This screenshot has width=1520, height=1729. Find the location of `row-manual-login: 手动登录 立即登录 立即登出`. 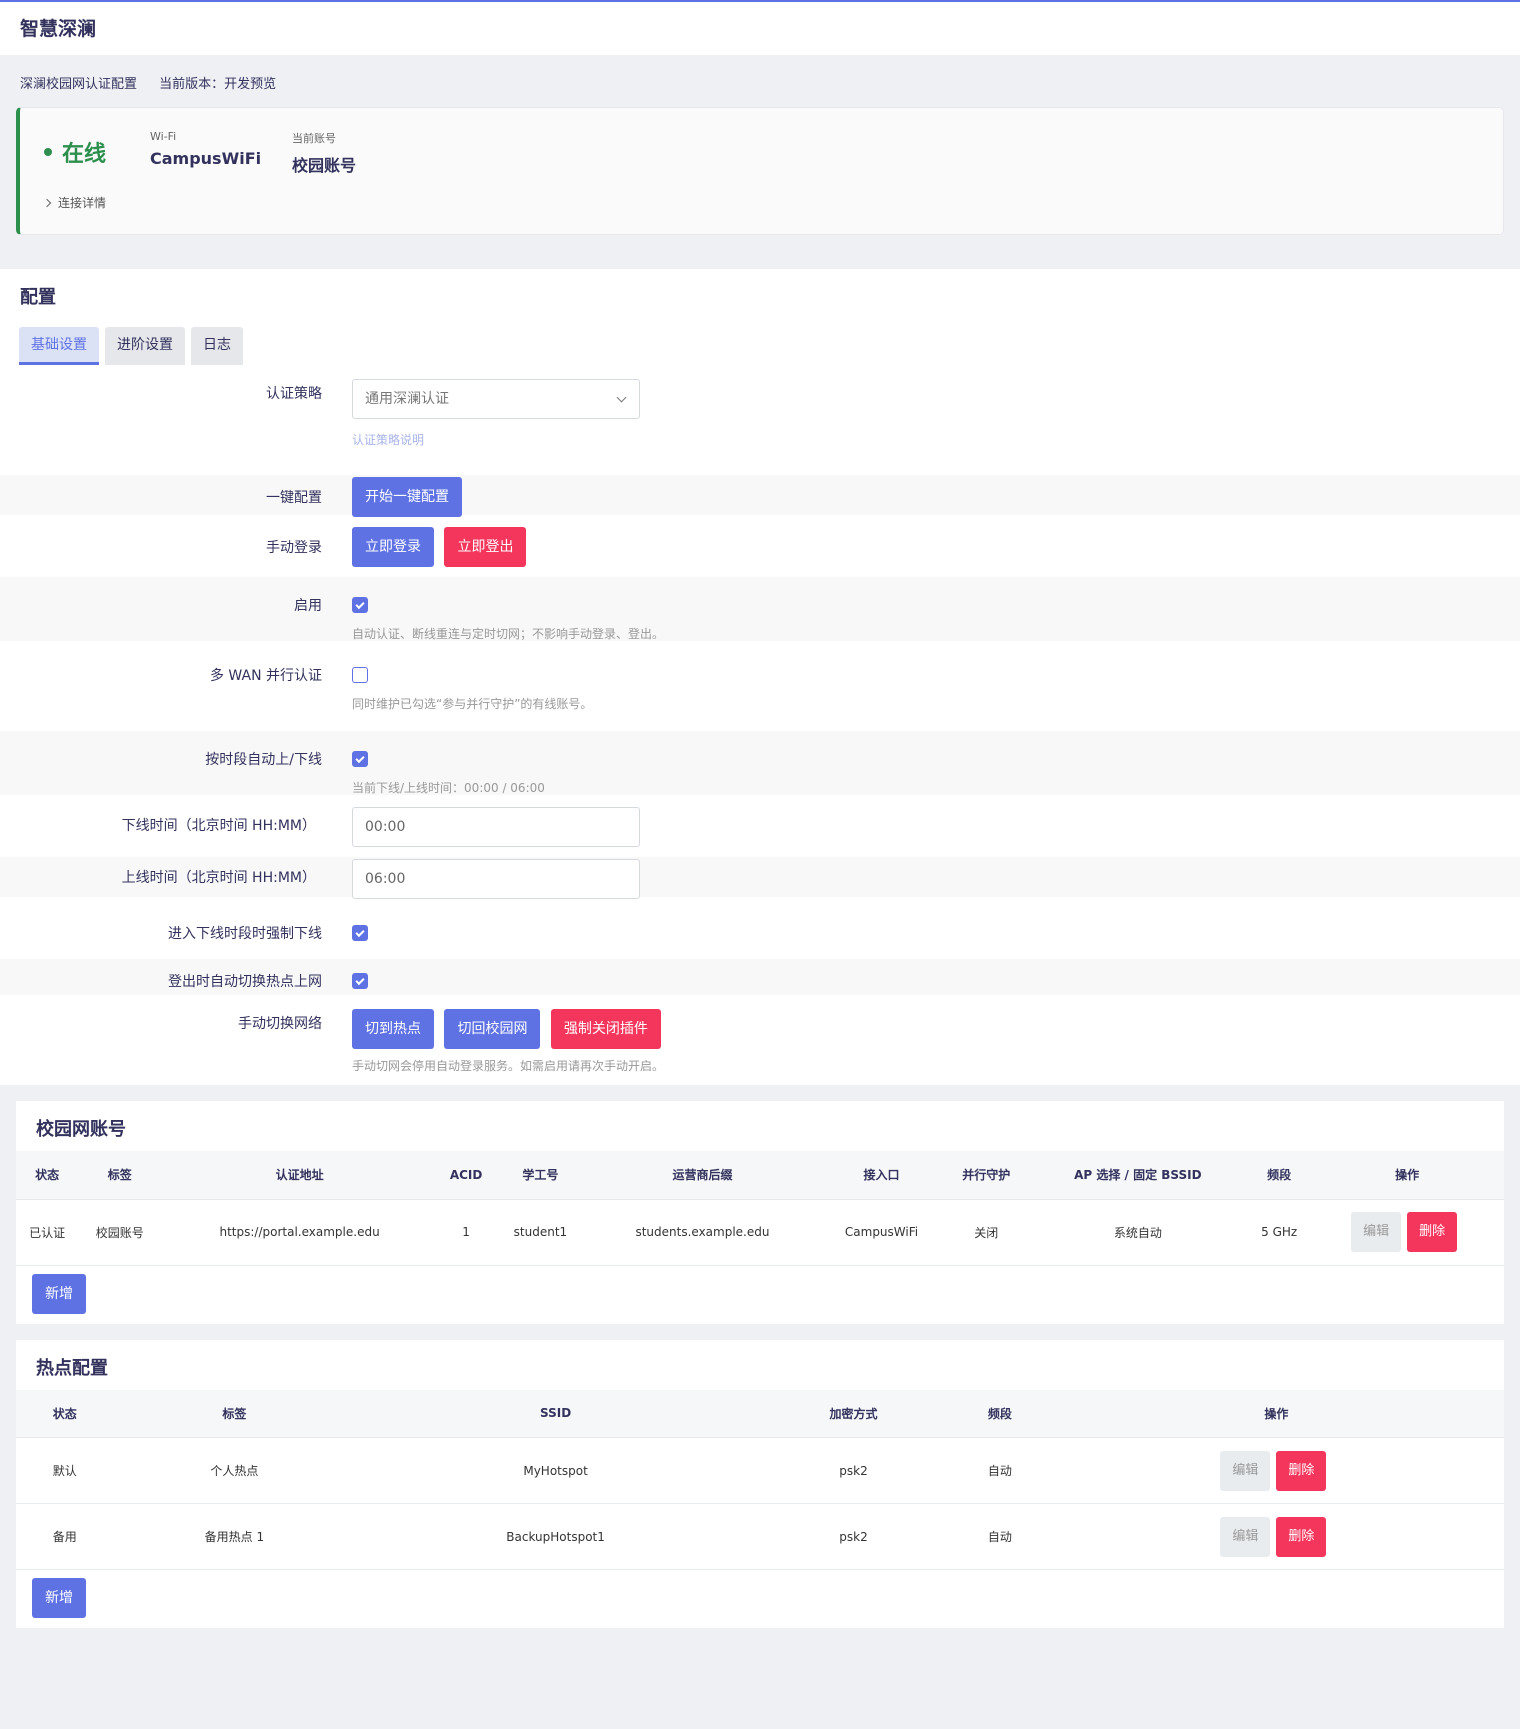

row-manual-login: 手动登录 立即登录 立即登出 is located at coordinates (760, 546).